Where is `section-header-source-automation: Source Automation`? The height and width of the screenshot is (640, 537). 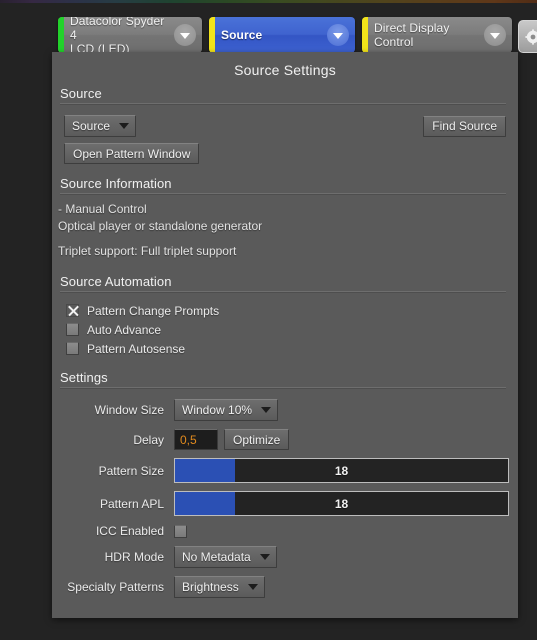
section-header-source-automation: Source Automation is located at coordinates (116, 281).